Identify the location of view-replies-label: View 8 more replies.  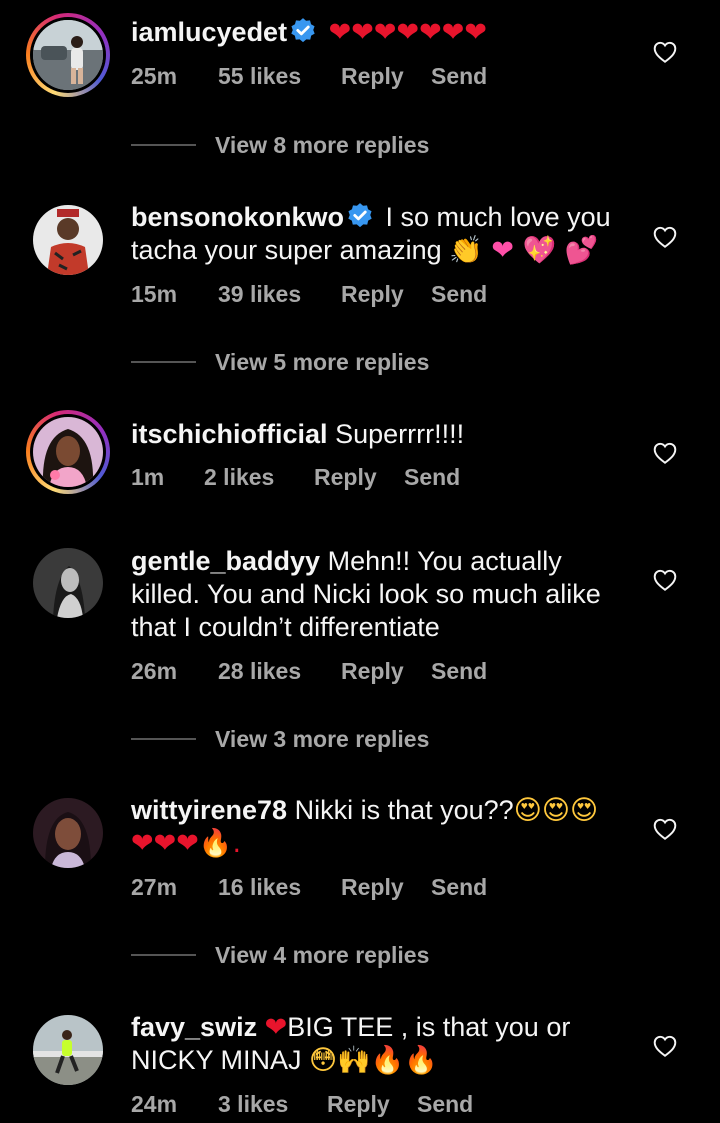
(322, 144).